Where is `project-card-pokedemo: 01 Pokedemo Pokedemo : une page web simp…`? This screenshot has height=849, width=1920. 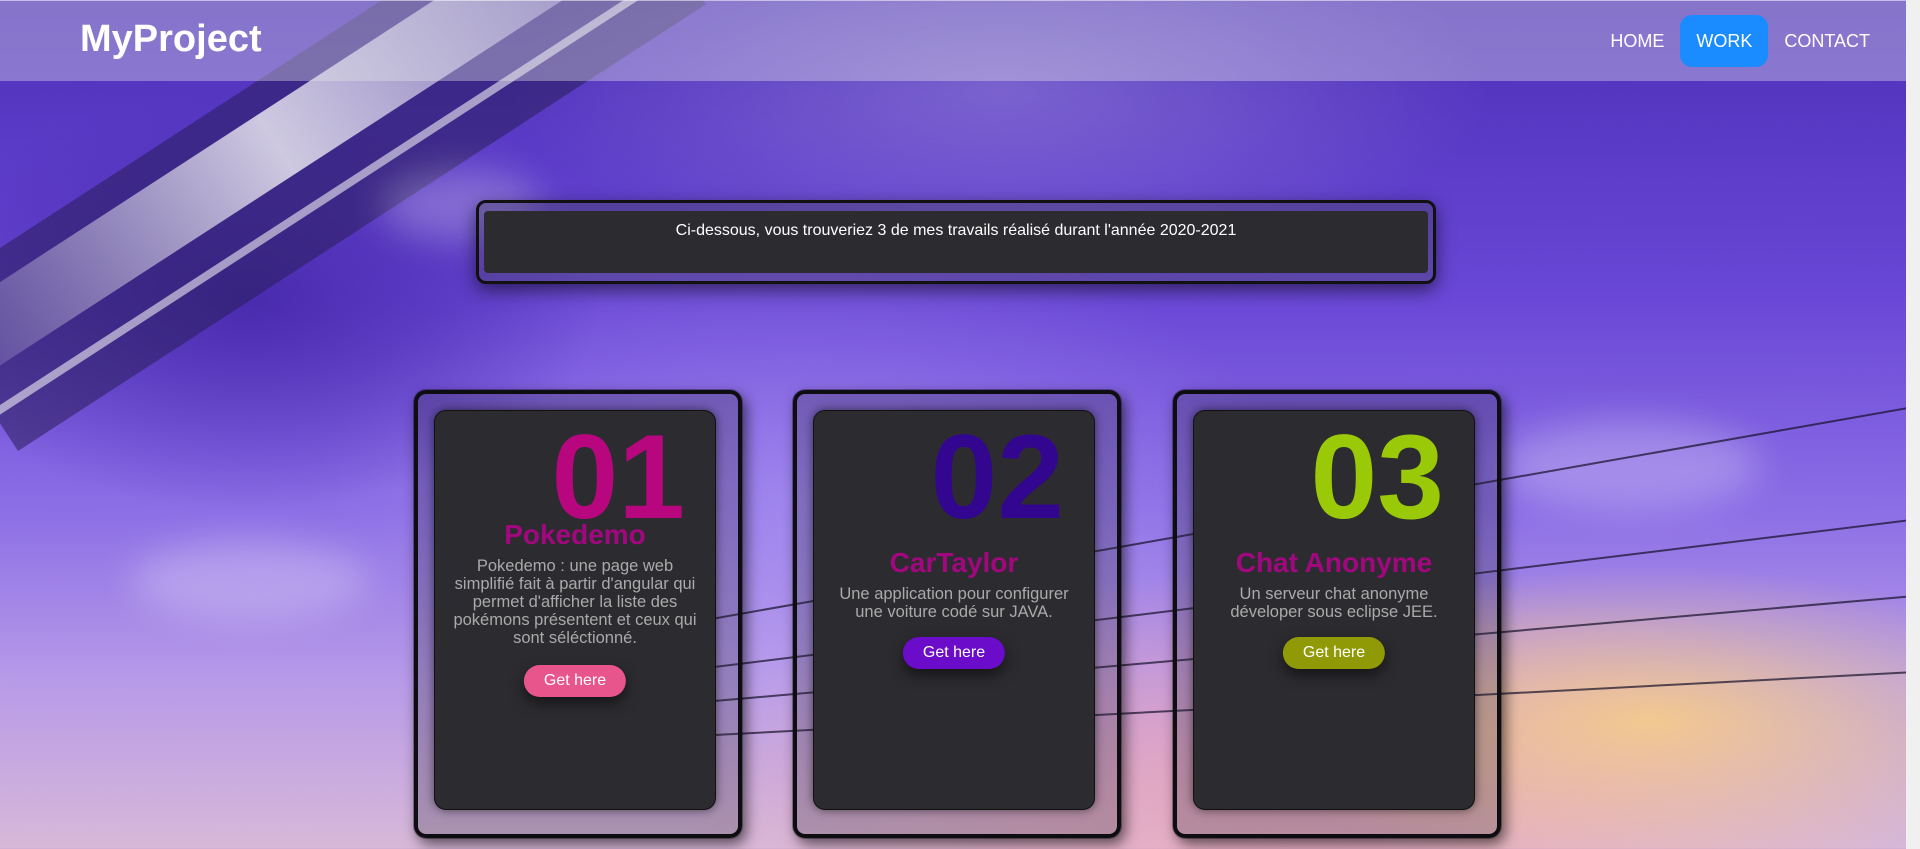 project-card-pokedemo: 01 Pokedemo Pokedemo : une page web simp… is located at coordinates (578, 614).